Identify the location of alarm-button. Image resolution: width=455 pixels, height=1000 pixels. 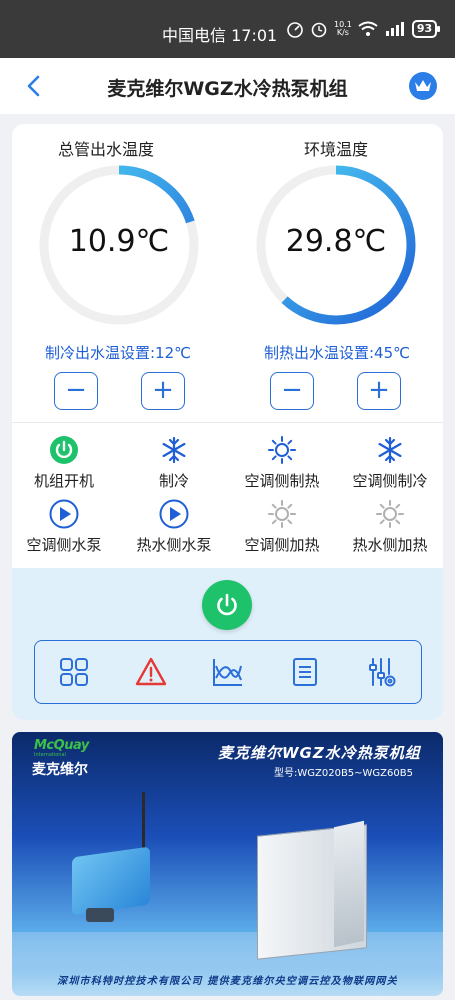
(151, 672).